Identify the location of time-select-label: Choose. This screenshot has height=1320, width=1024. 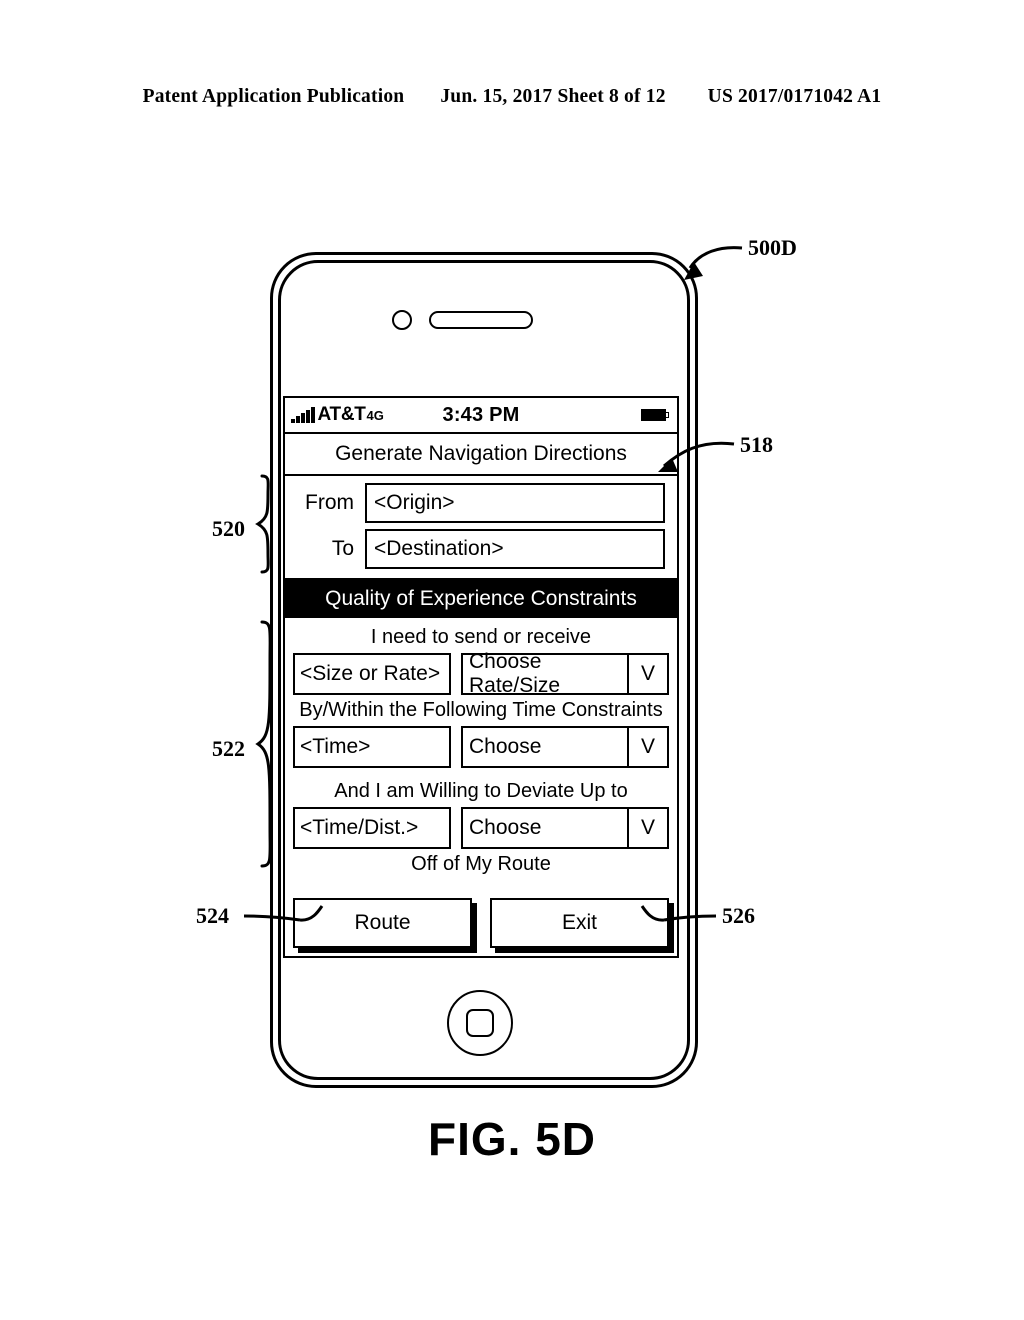
(505, 746).